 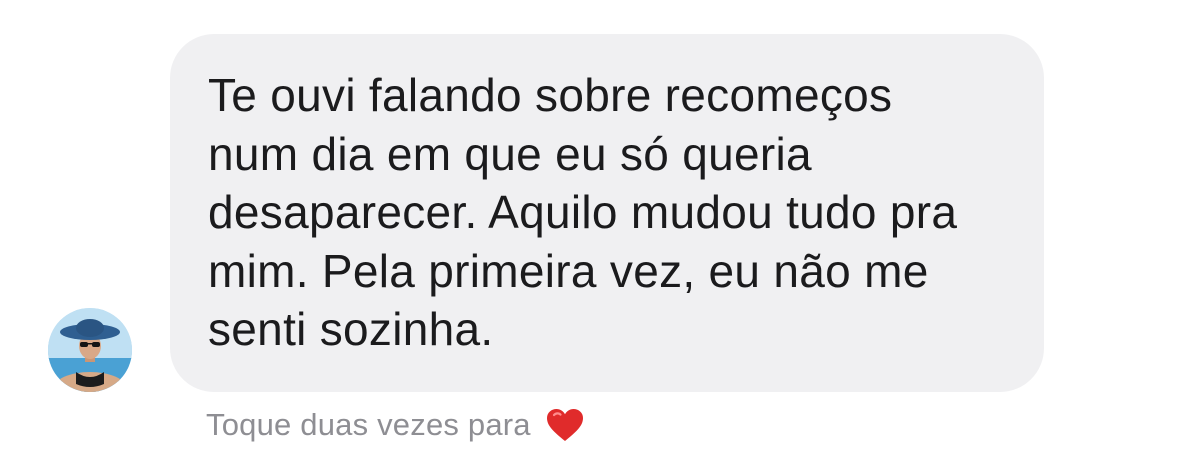 What do you see at coordinates (368, 425) in the screenshot?
I see `reaction-hint-label: Toque duas vezes para` at bounding box center [368, 425].